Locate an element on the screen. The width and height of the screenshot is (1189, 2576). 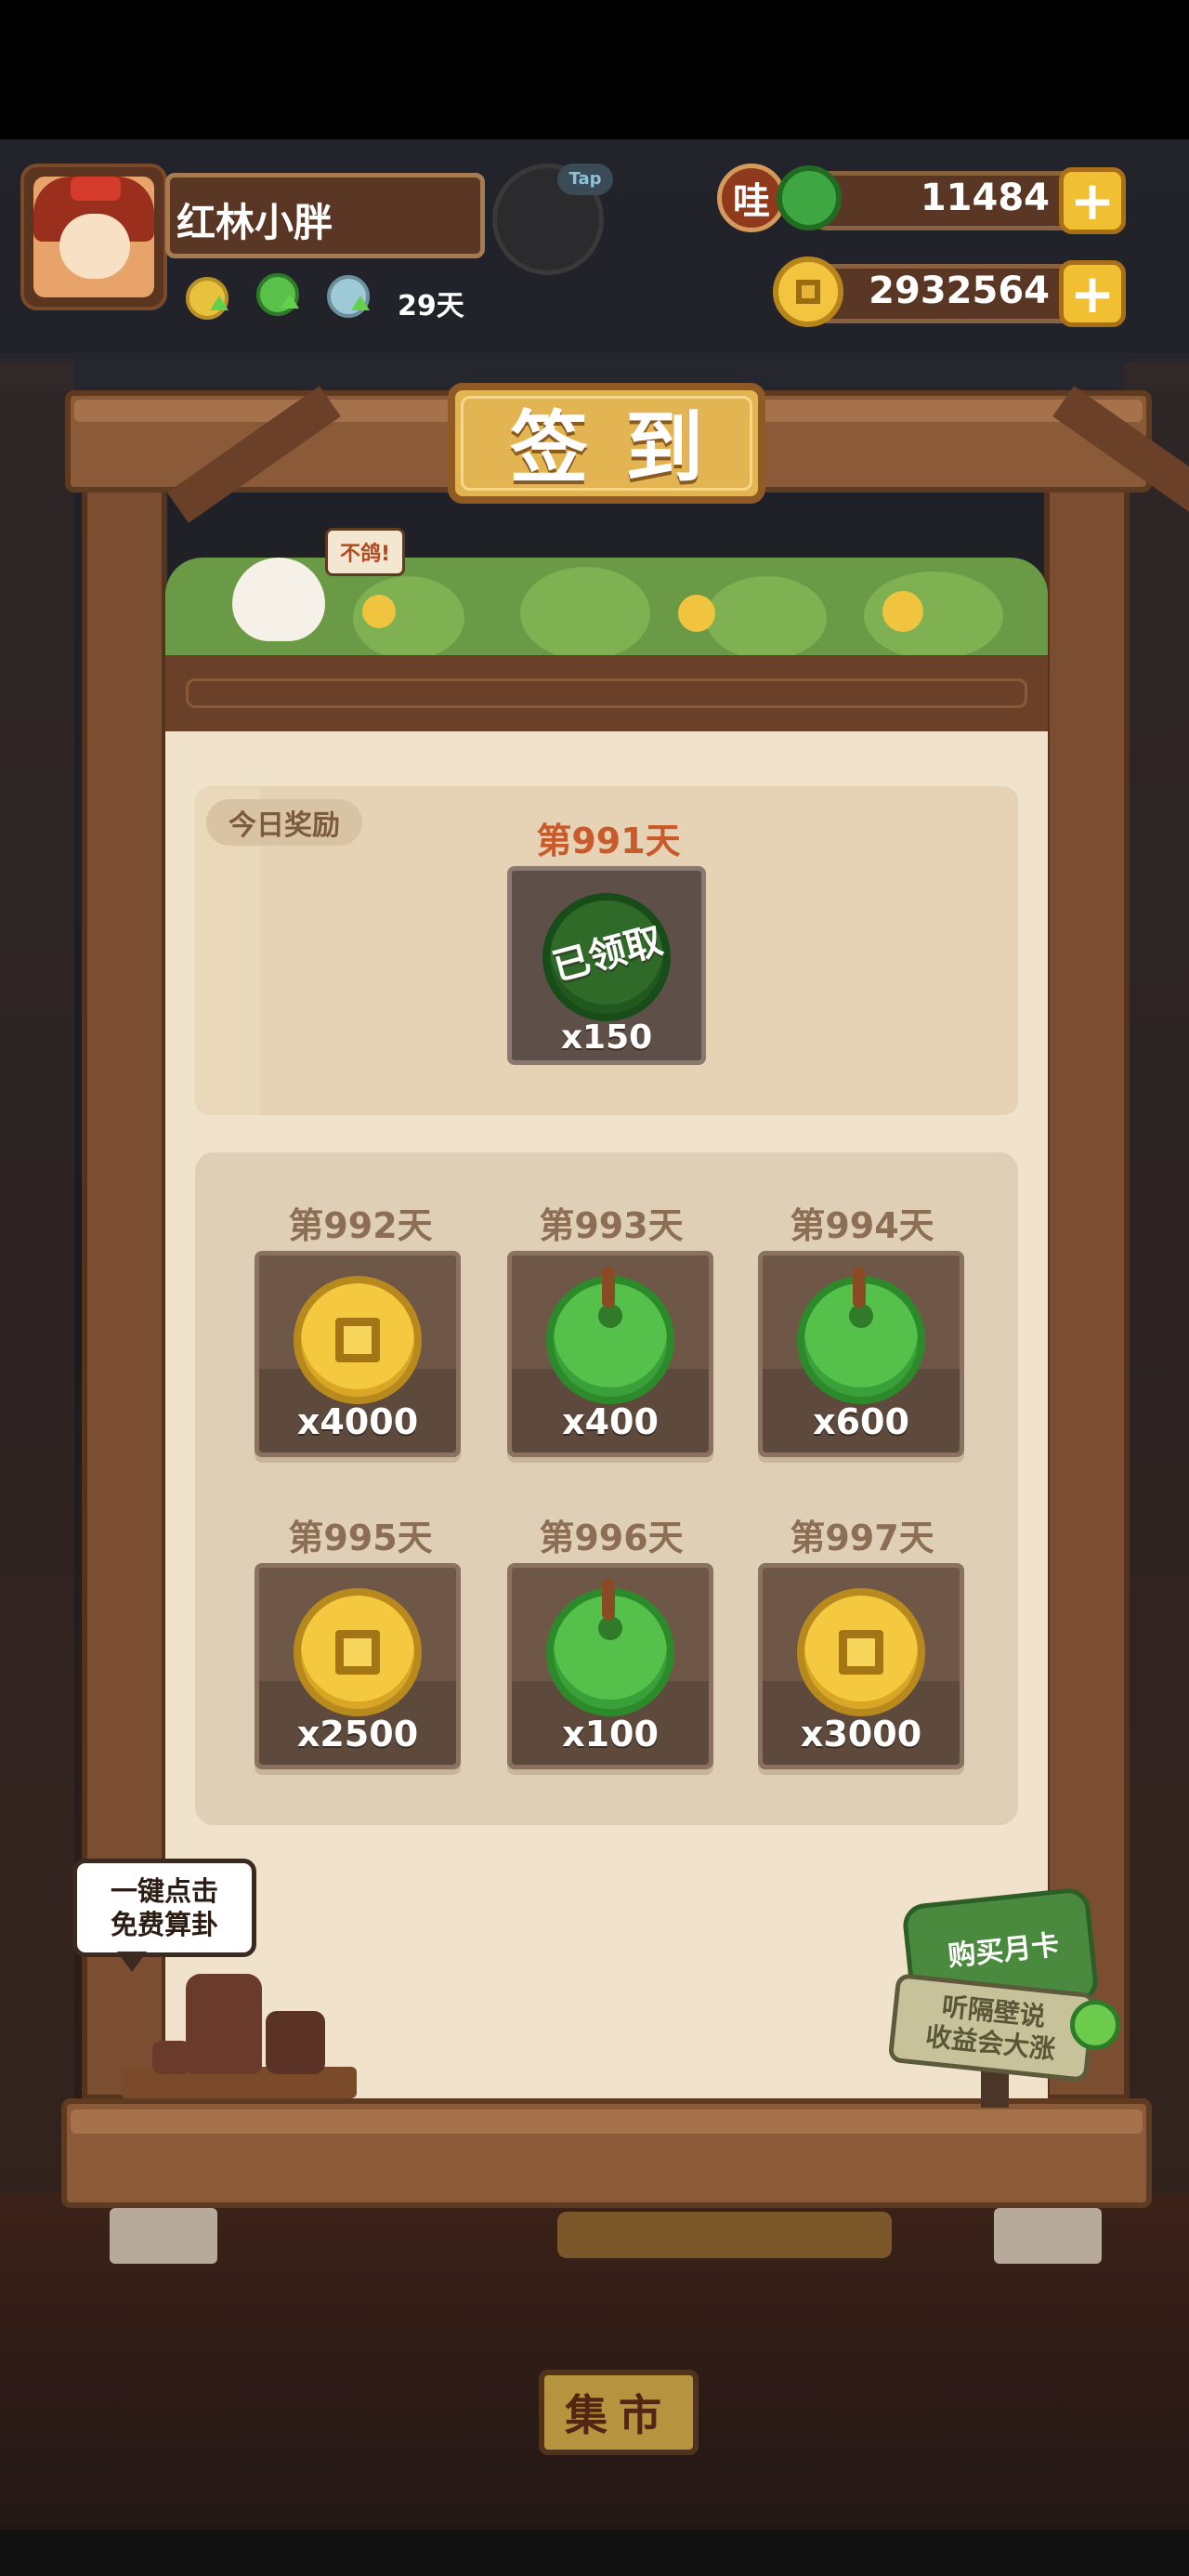
avatar-face is located at coordinates (94, 246).